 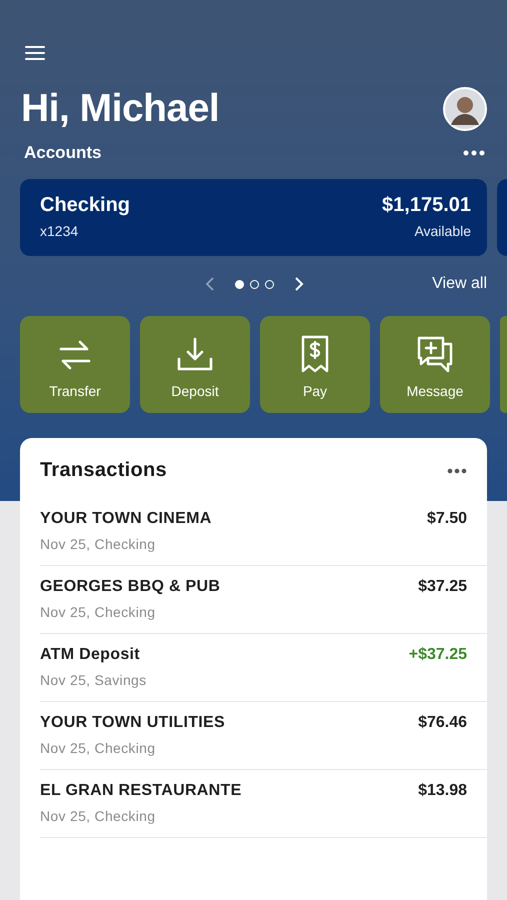 What do you see at coordinates (459, 284) in the screenshot?
I see `view-all-link: View all` at bounding box center [459, 284].